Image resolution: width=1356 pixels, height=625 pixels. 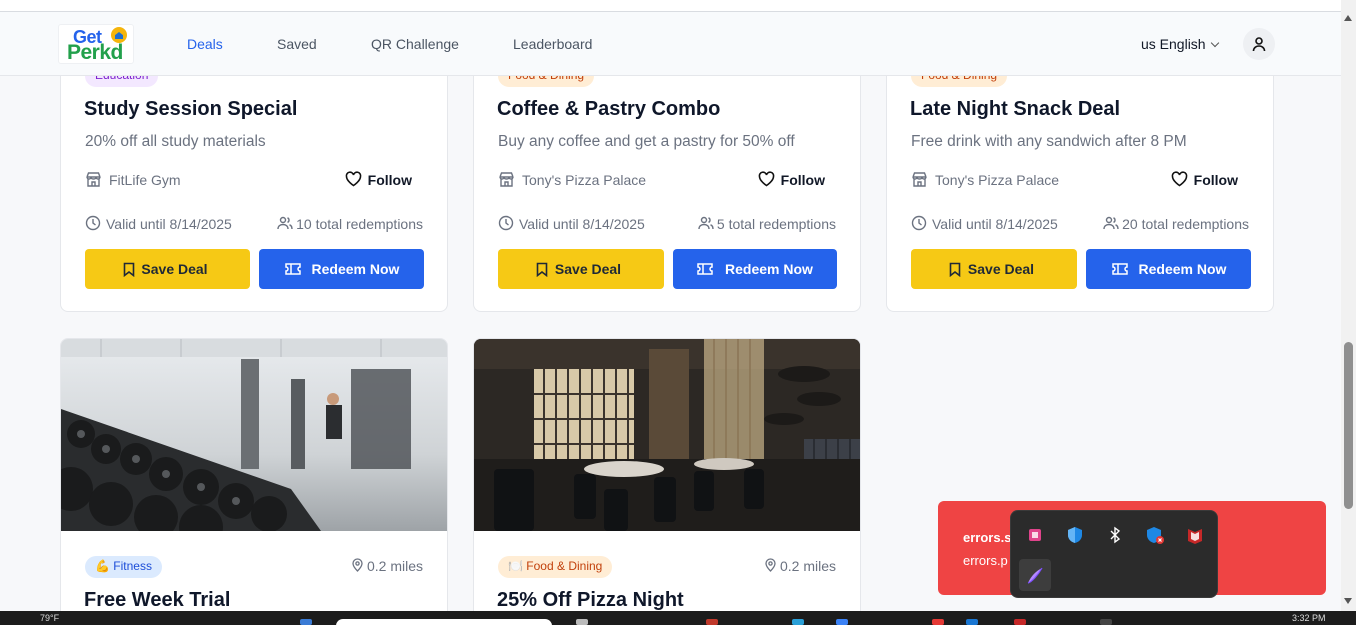 What do you see at coordinates (555, 567) in the screenshot?
I see `category-badge: 🍽️ Food & Dining` at bounding box center [555, 567].